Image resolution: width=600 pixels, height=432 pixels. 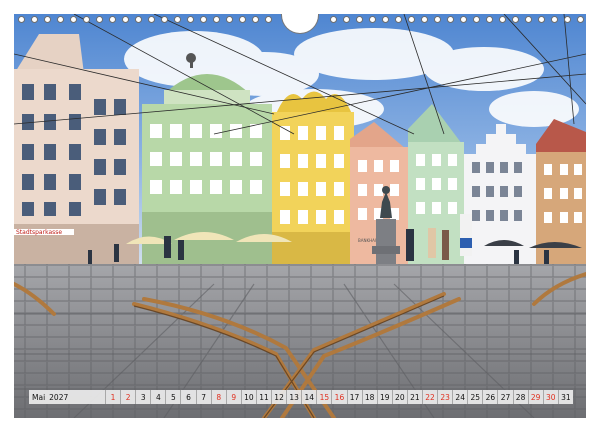 I want to click on building-yellow, so click(x=313, y=177).